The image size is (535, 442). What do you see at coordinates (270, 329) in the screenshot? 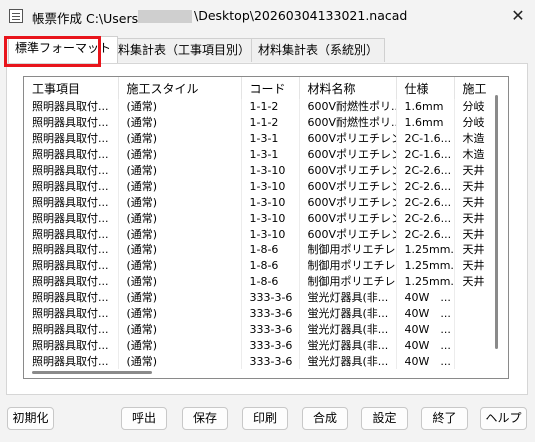
I see `table-cell: 333-3-6` at bounding box center [270, 329].